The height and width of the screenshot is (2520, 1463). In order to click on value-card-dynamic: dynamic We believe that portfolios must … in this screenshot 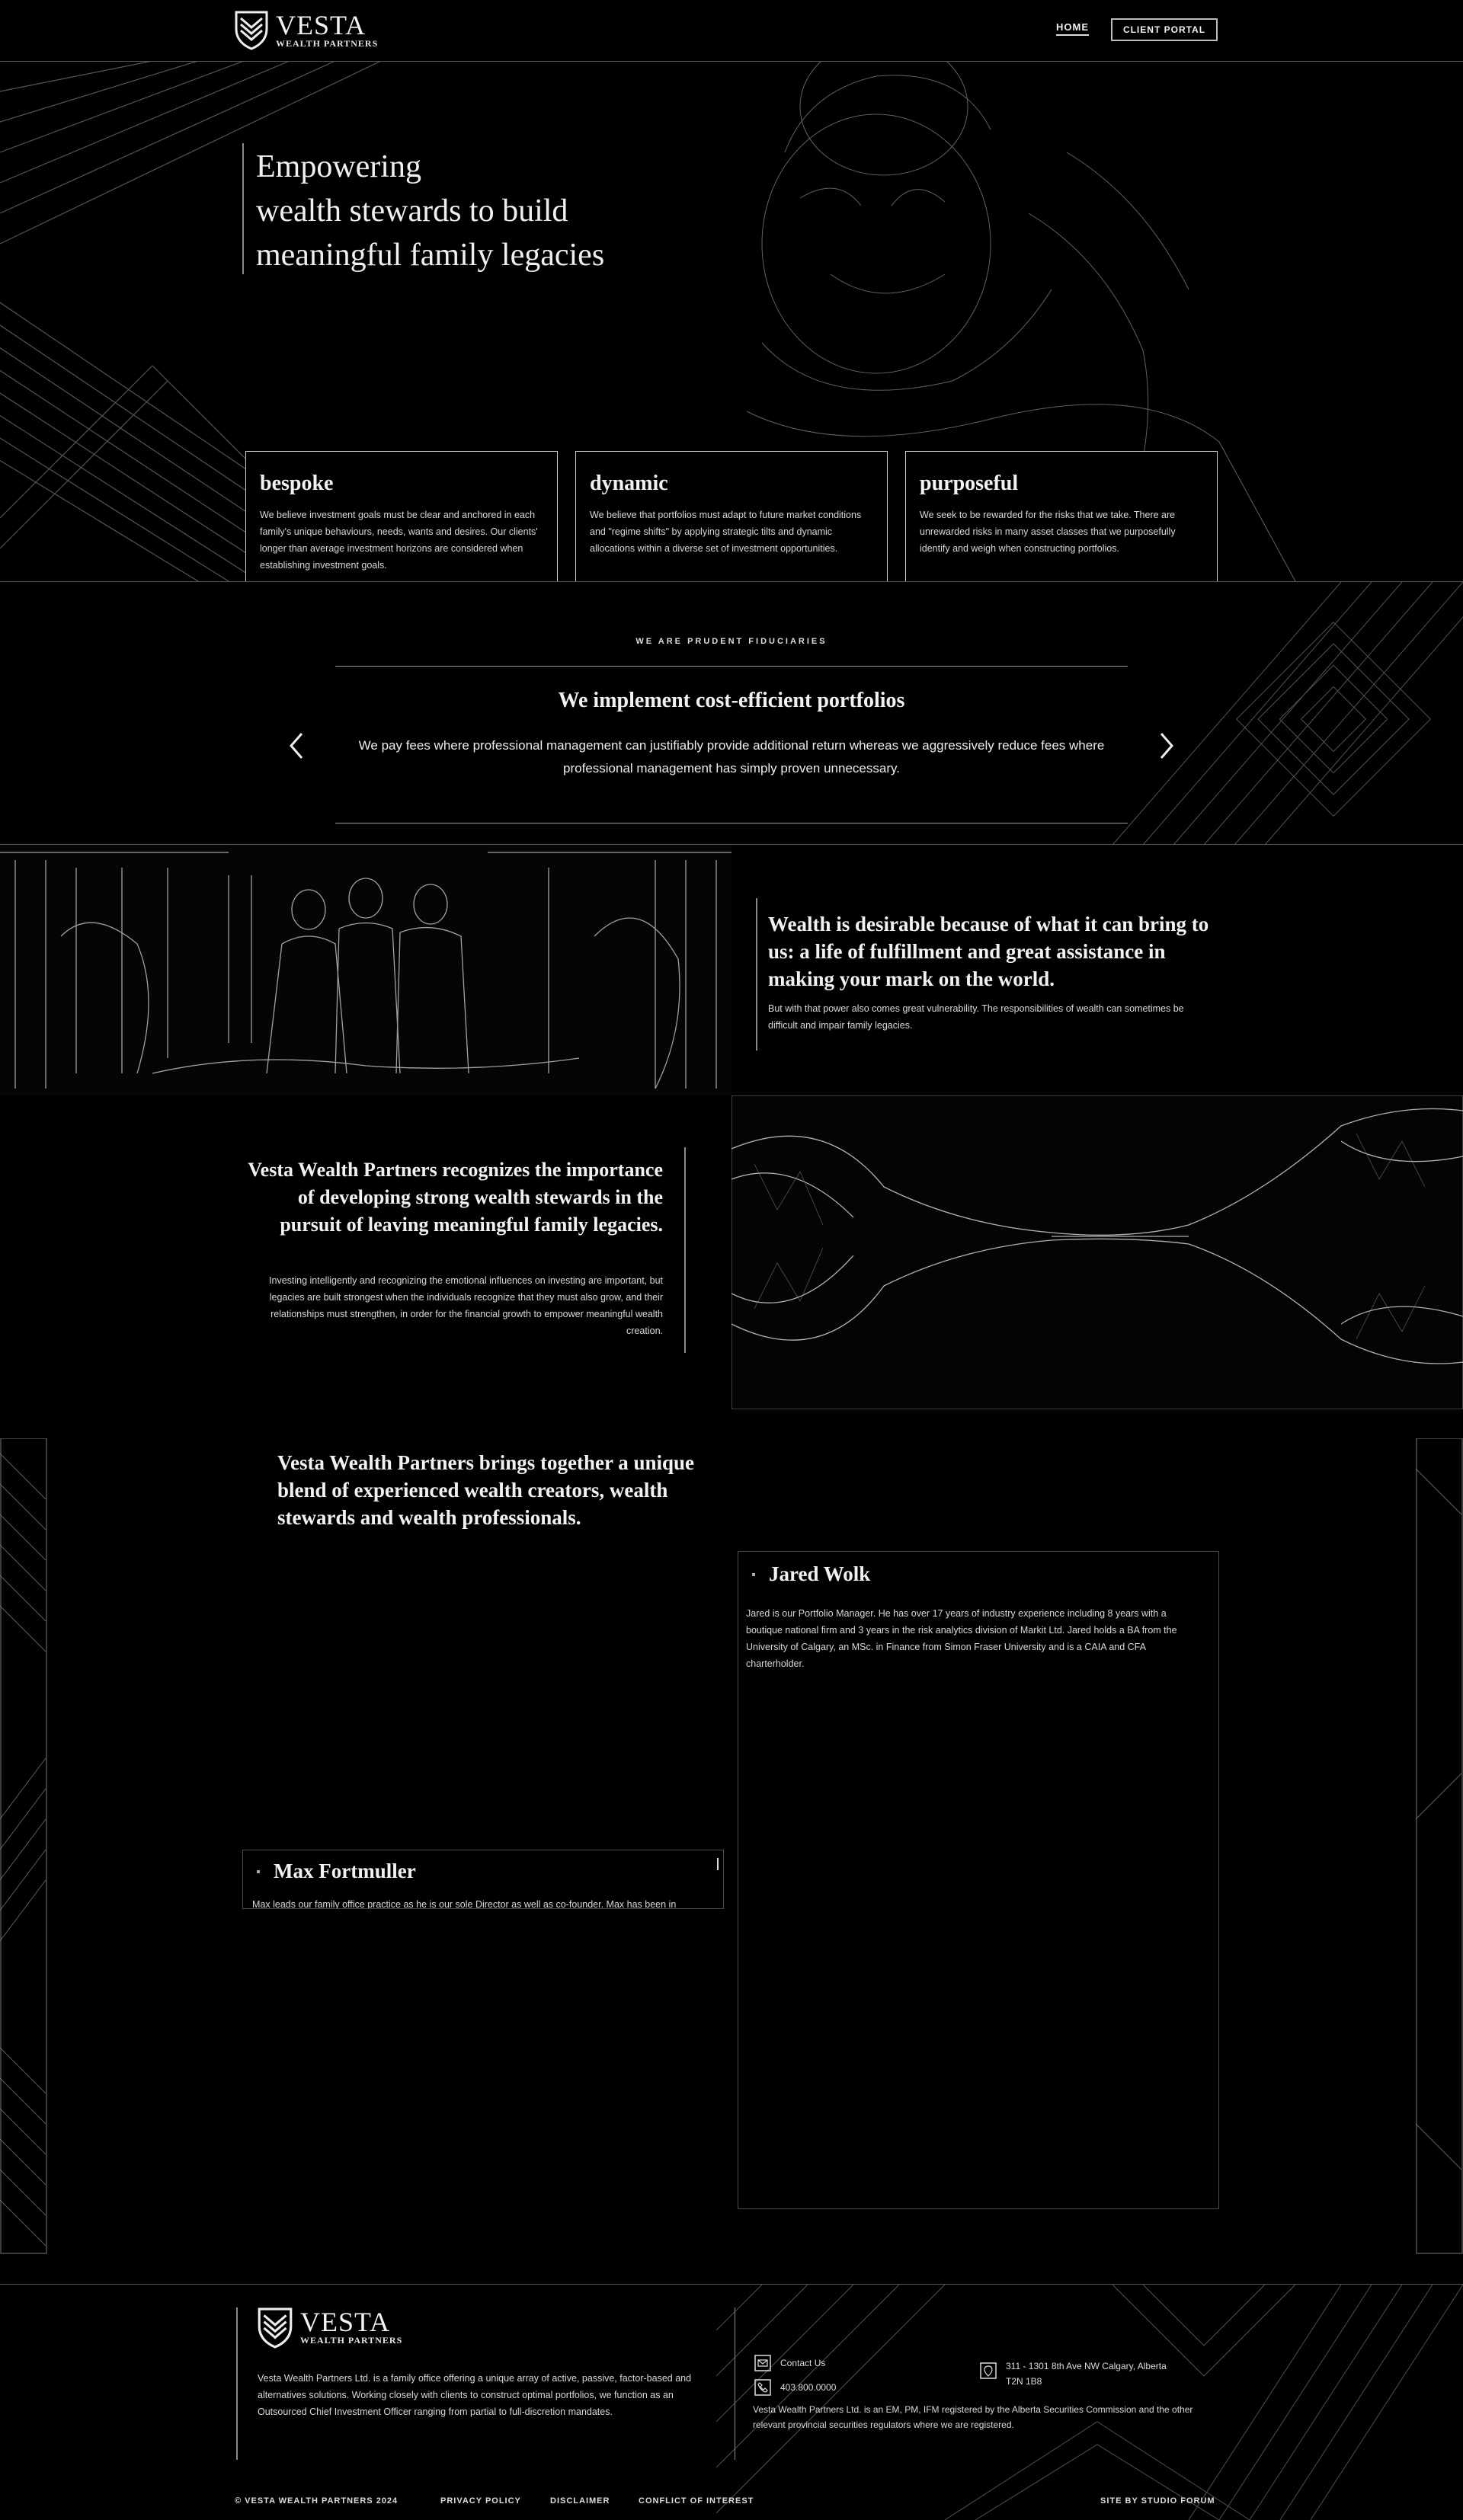, I will do `click(731, 516)`.